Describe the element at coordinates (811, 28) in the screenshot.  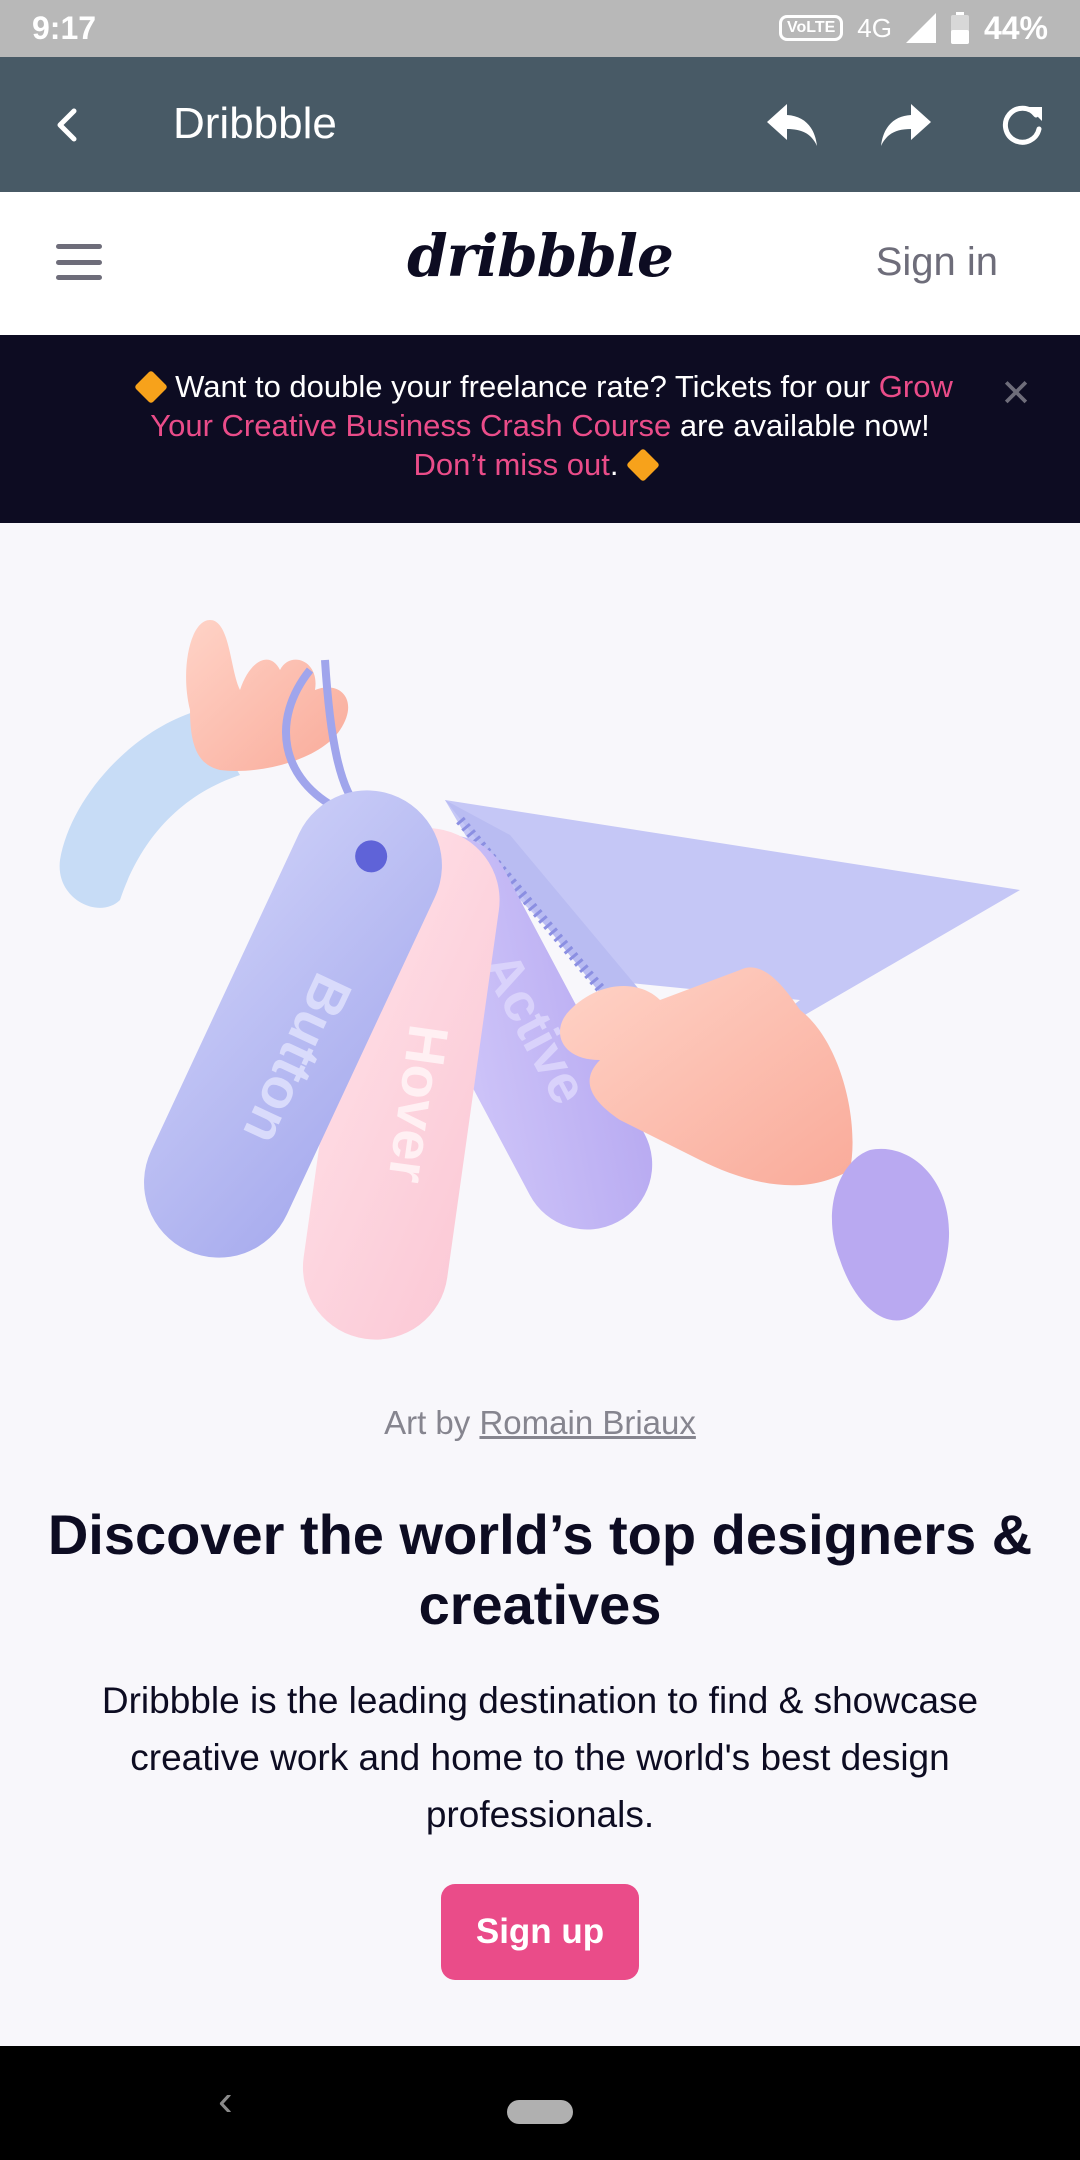
I see `volte-icon: VoLTE` at that location.